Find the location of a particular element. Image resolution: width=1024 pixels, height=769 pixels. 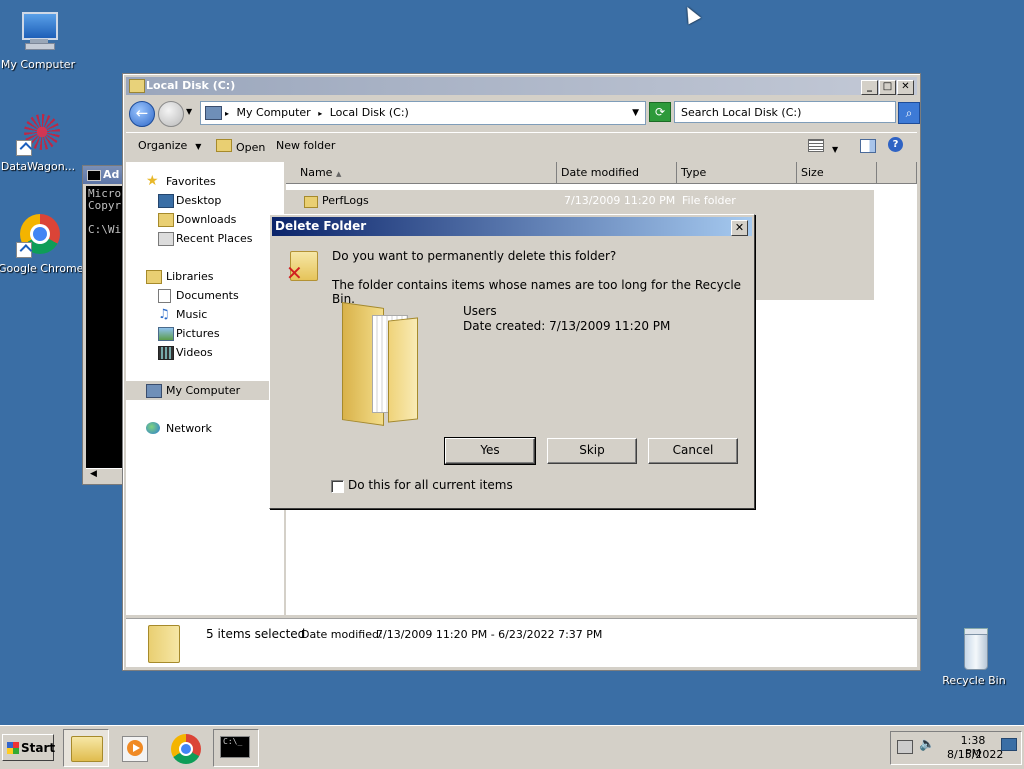

show-desktop-icon is located at coordinates (1009, 744).